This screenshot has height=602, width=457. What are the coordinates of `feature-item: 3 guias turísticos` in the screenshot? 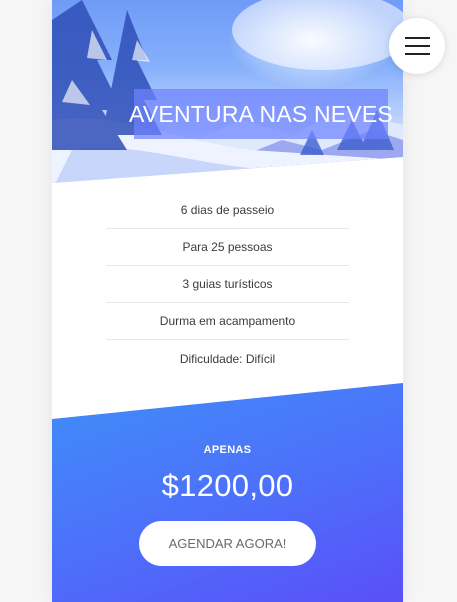 It's located at (227, 284).